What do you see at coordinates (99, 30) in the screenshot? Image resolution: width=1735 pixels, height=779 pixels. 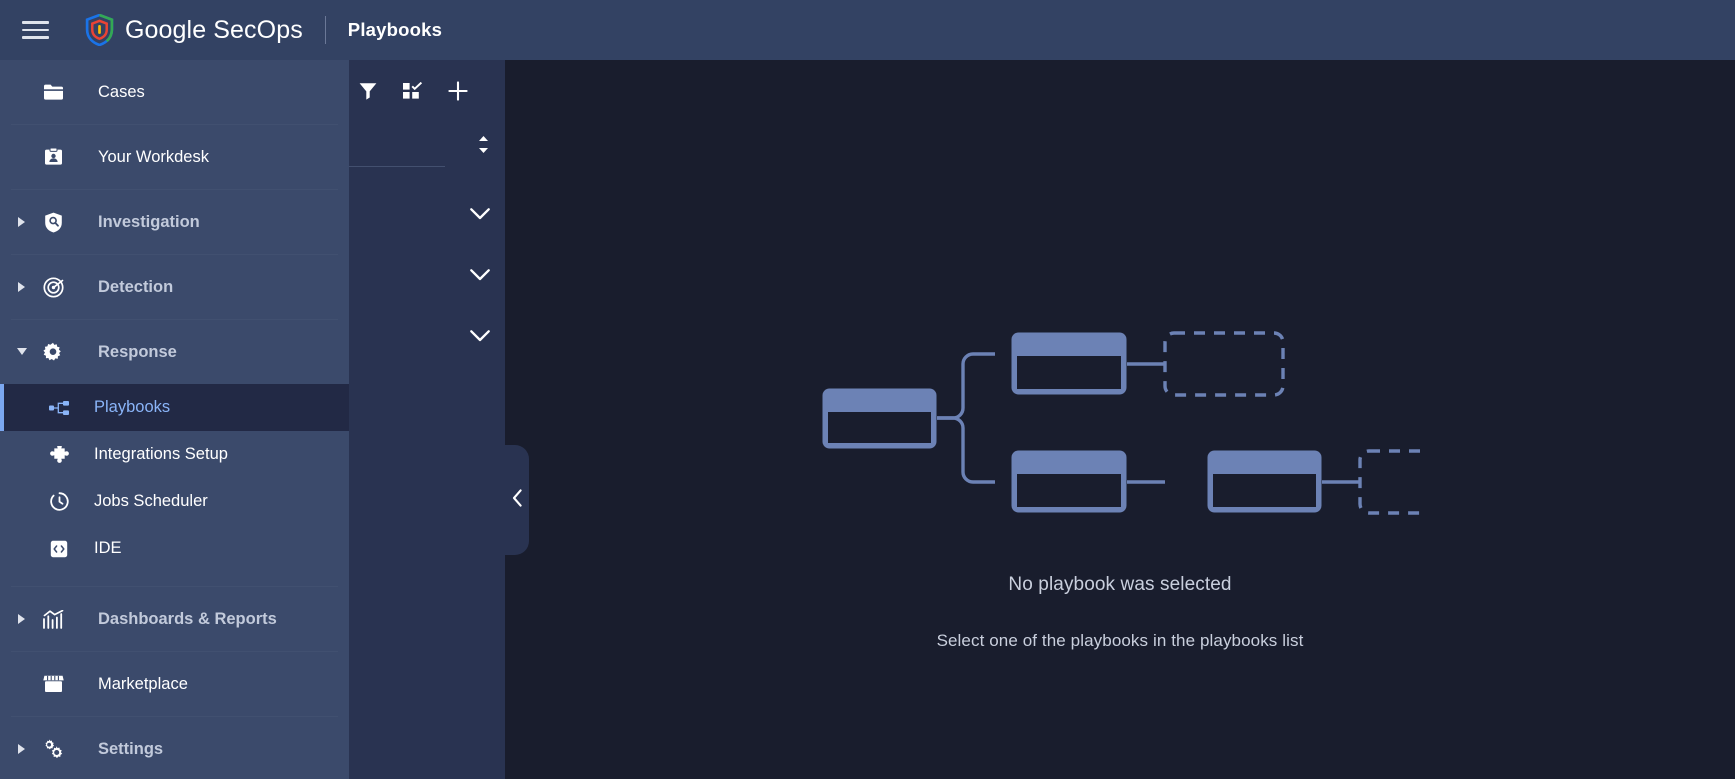 I see `google-secops-shield-icon` at bounding box center [99, 30].